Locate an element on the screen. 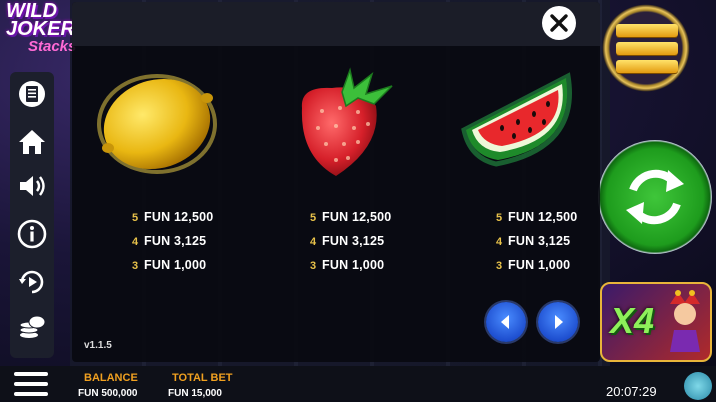 This screenshot has width=716, height=402. paytable-header-bar is located at coordinates (336, 24).